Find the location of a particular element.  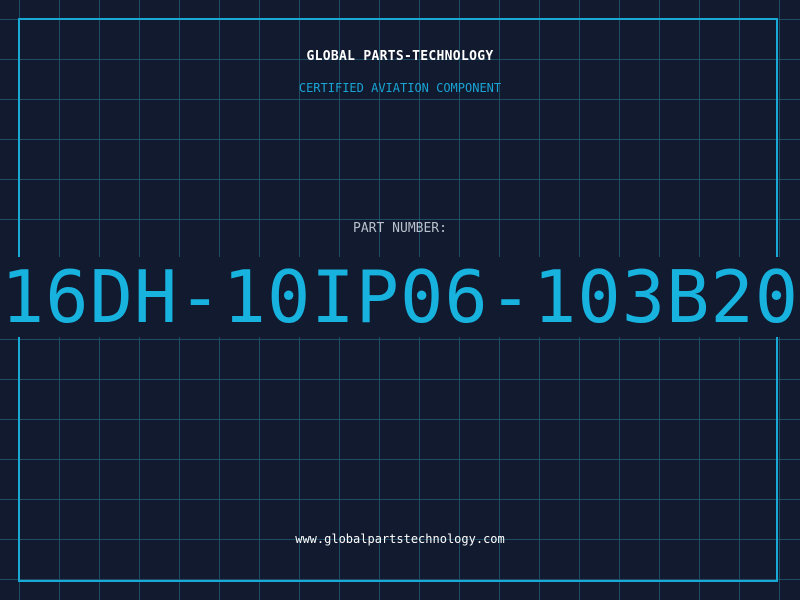

part-number-band: 16DH-10IP06-103B20 is located at coordinates (400, 297).